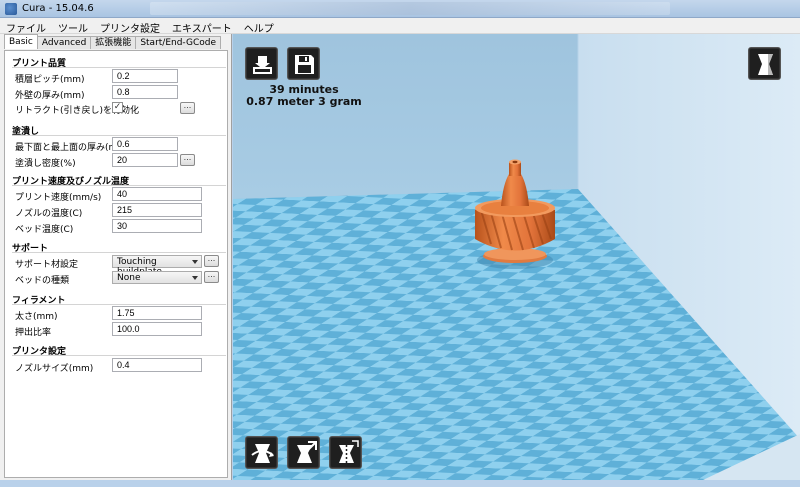 Image resolution: width=800 pixels, height=487 pixels. I want to click on settings-tabs: Basic Advanced 拡張機能 Start/End-GCode, so click(113, 42).